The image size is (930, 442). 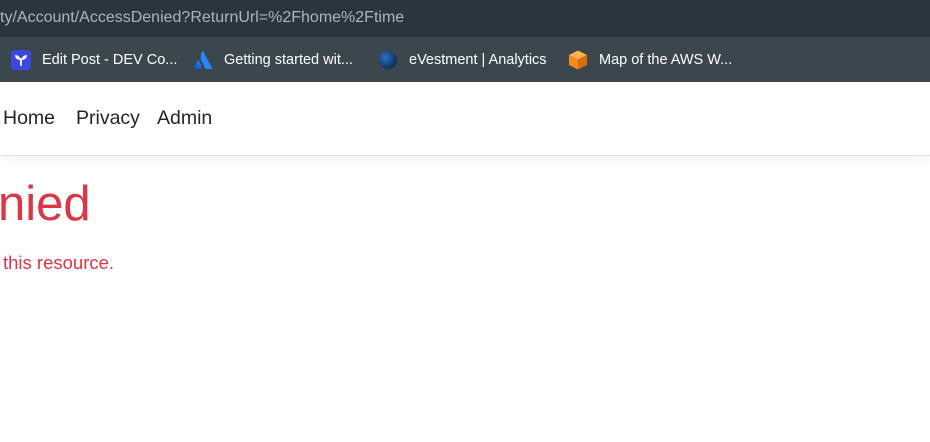 I want to click on aws-cube-icon, so click(x=578, y=60).